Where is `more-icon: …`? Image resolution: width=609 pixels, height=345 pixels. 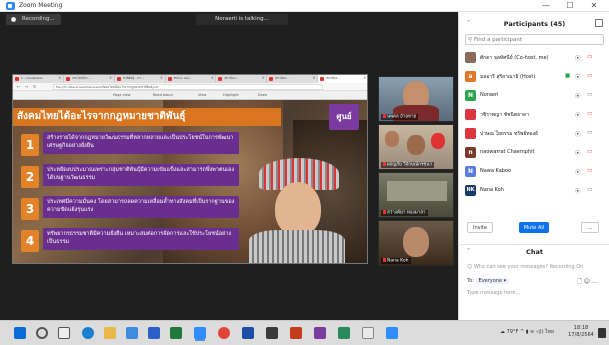 more-icon: … is located at coordinates (595, 281).